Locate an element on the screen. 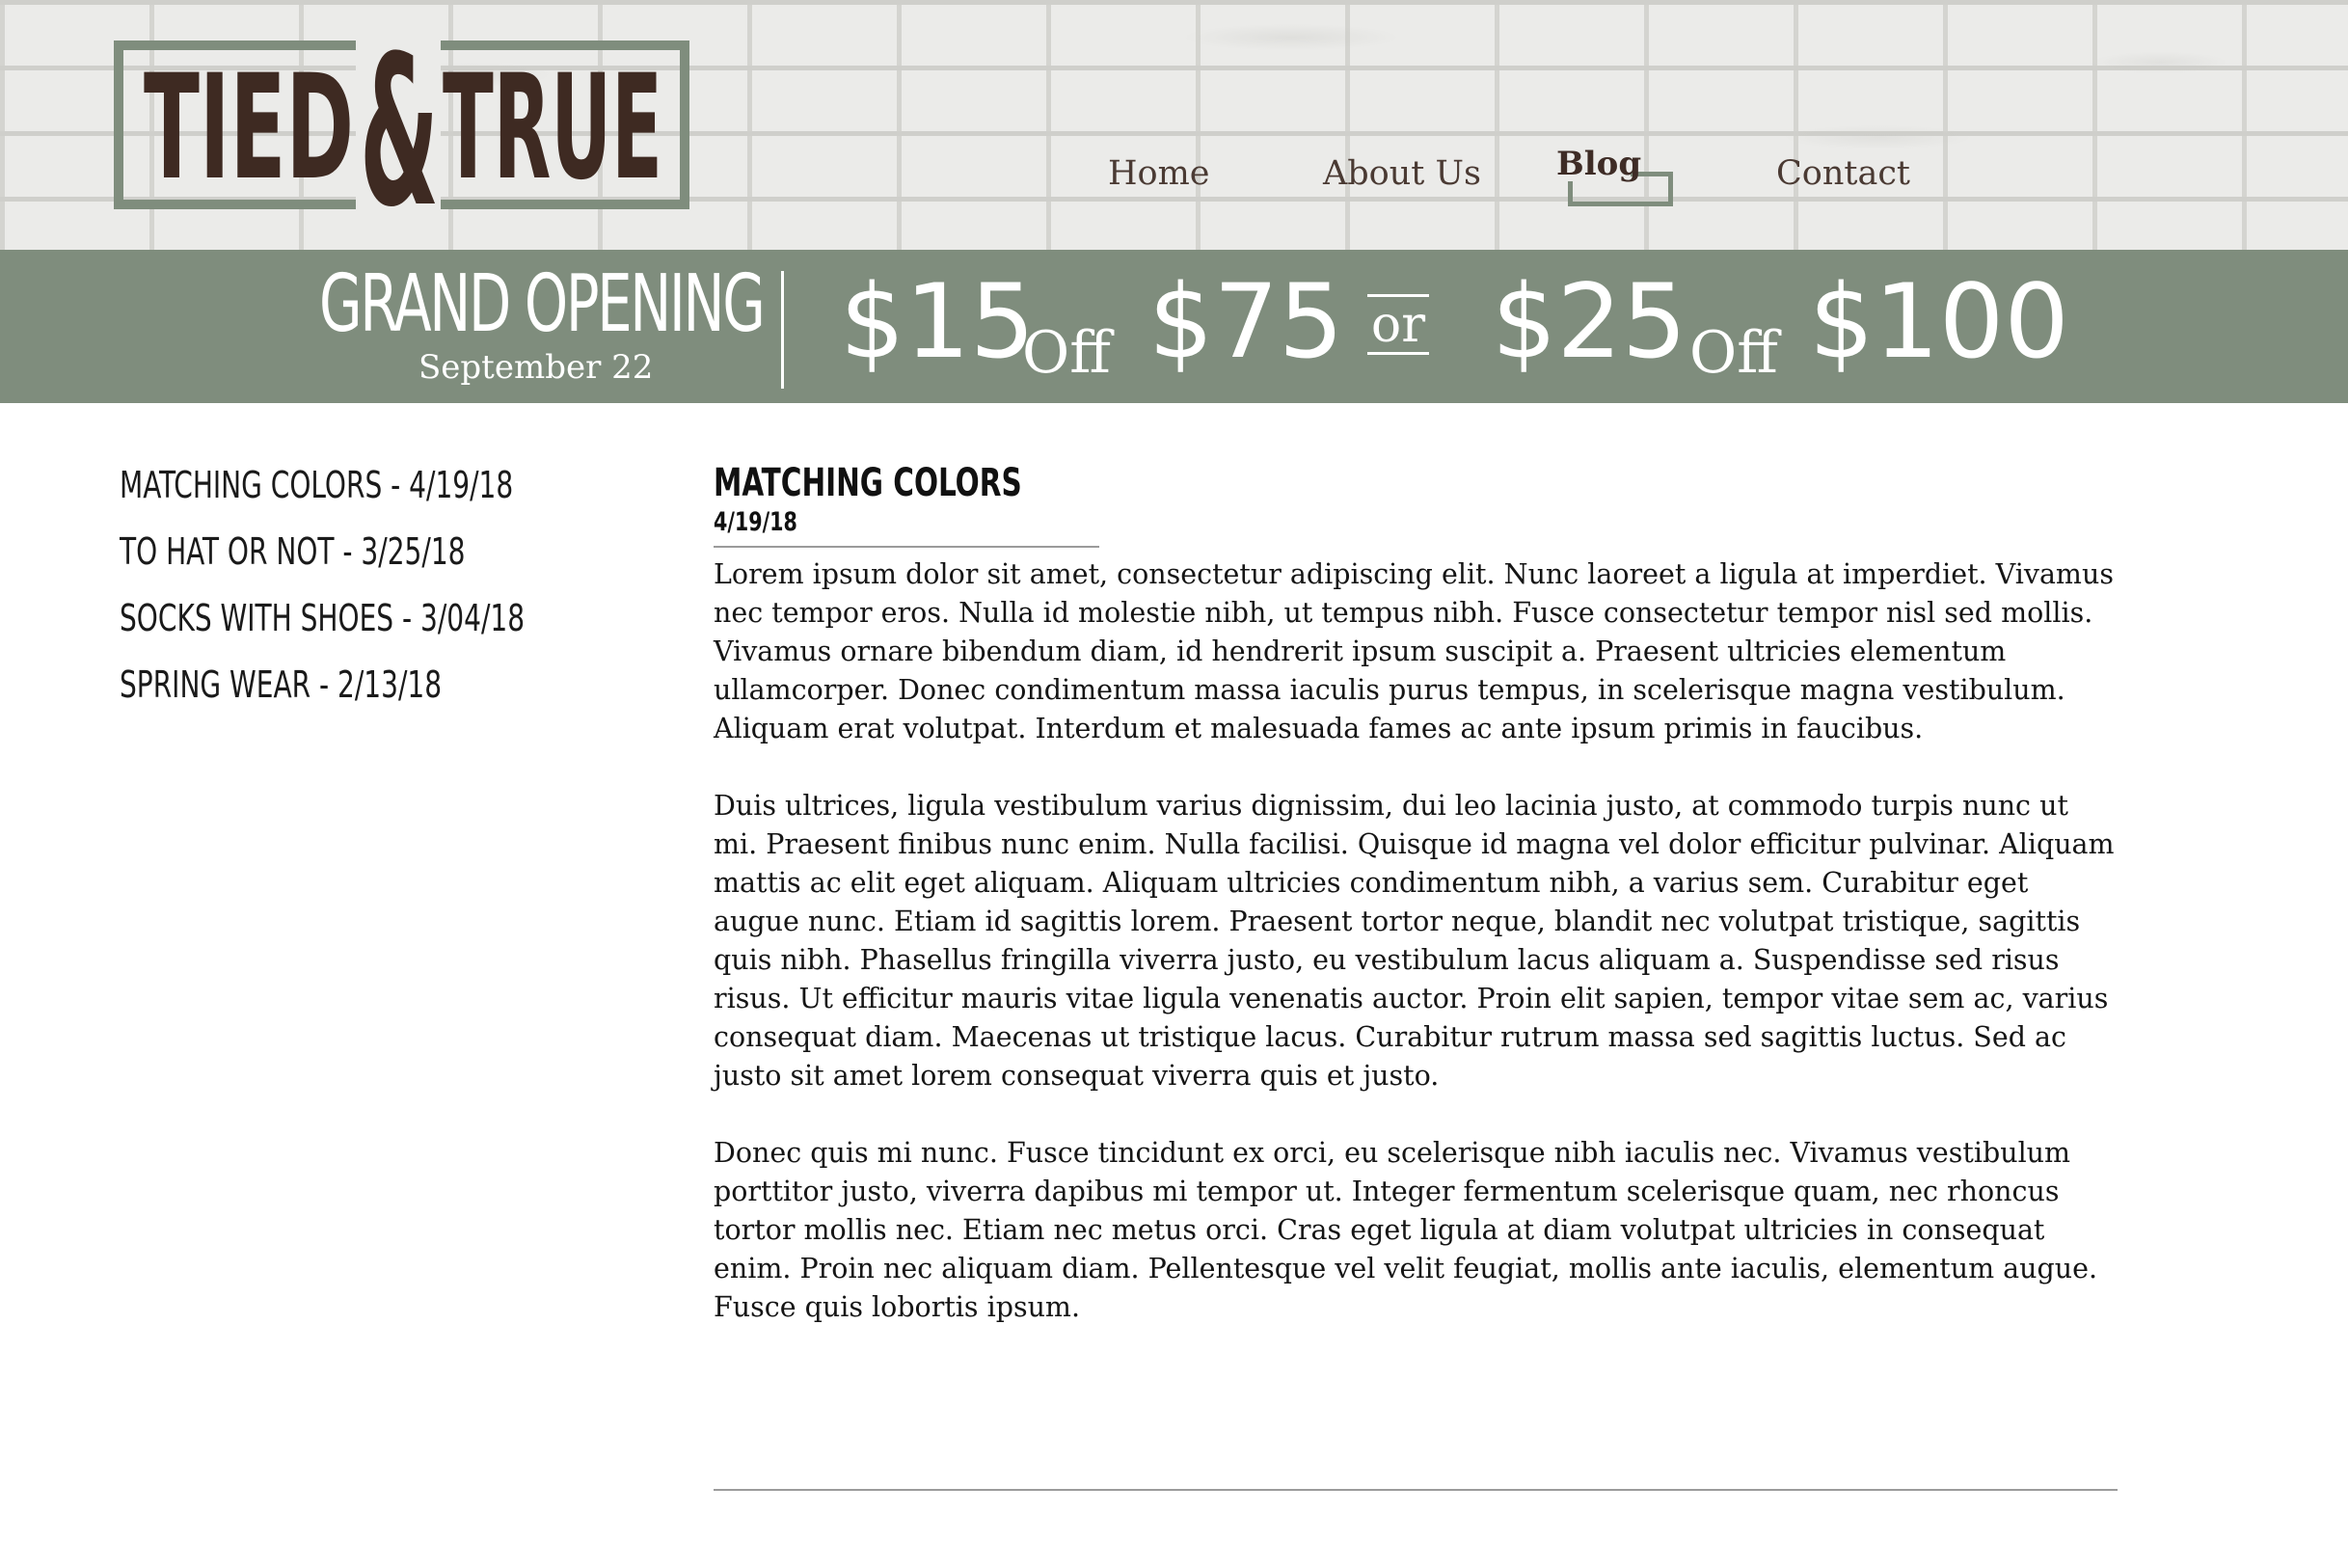  main-nav: Home About Us Blog Contact is located at coordinates (1174, 179).